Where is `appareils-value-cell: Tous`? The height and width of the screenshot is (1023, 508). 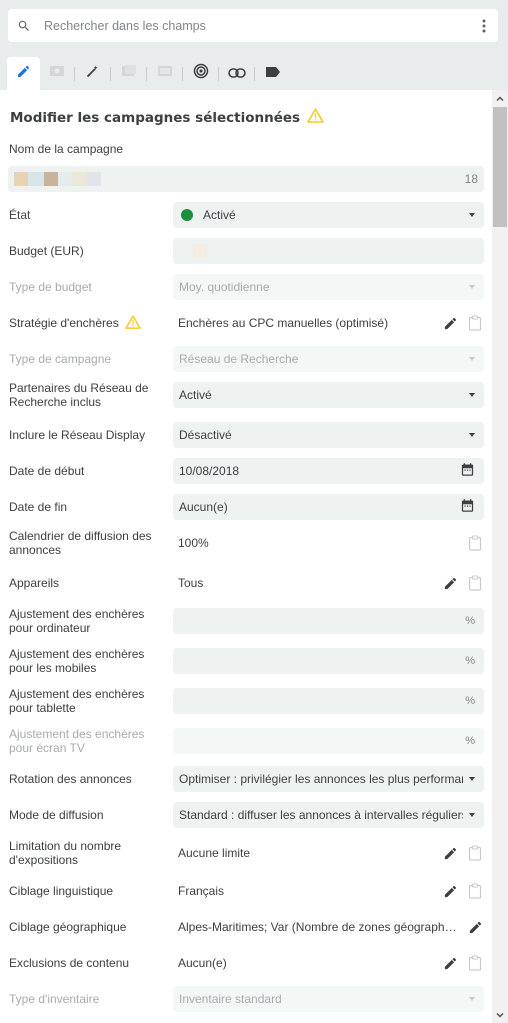 appareils-value-cell: Tous is located at coordinates (331, 583).